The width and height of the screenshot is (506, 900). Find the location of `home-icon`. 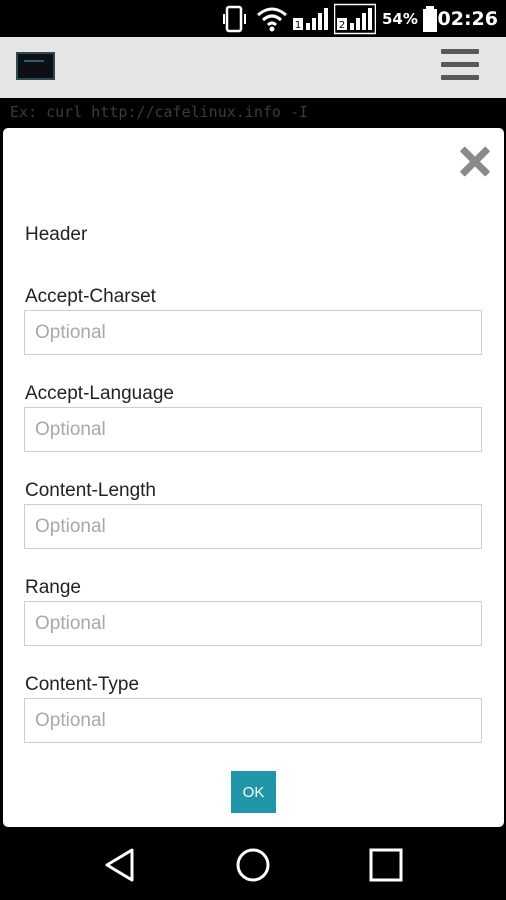

home-icon is located at coordinates (253, 865).